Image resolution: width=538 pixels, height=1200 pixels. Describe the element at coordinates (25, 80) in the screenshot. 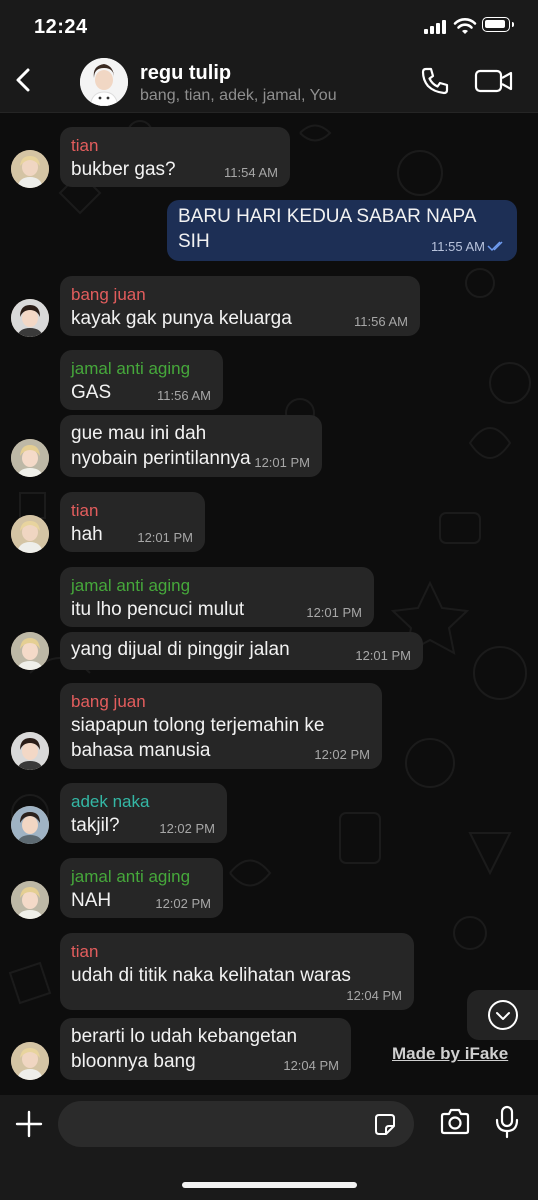

I see `back-chevron-icon` at that location.